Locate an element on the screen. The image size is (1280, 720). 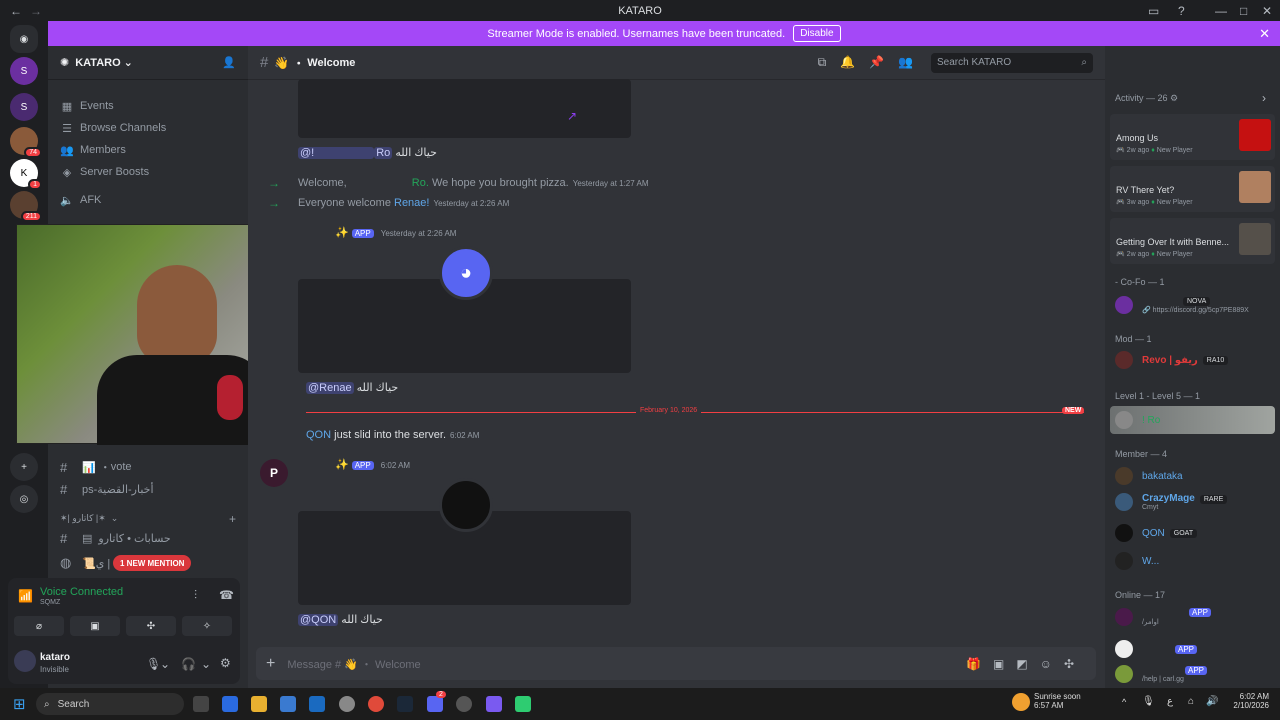
activity-card: RV There Yet? 🎮 3w ago ♦ New Player is located at coordinates (1192, 189).